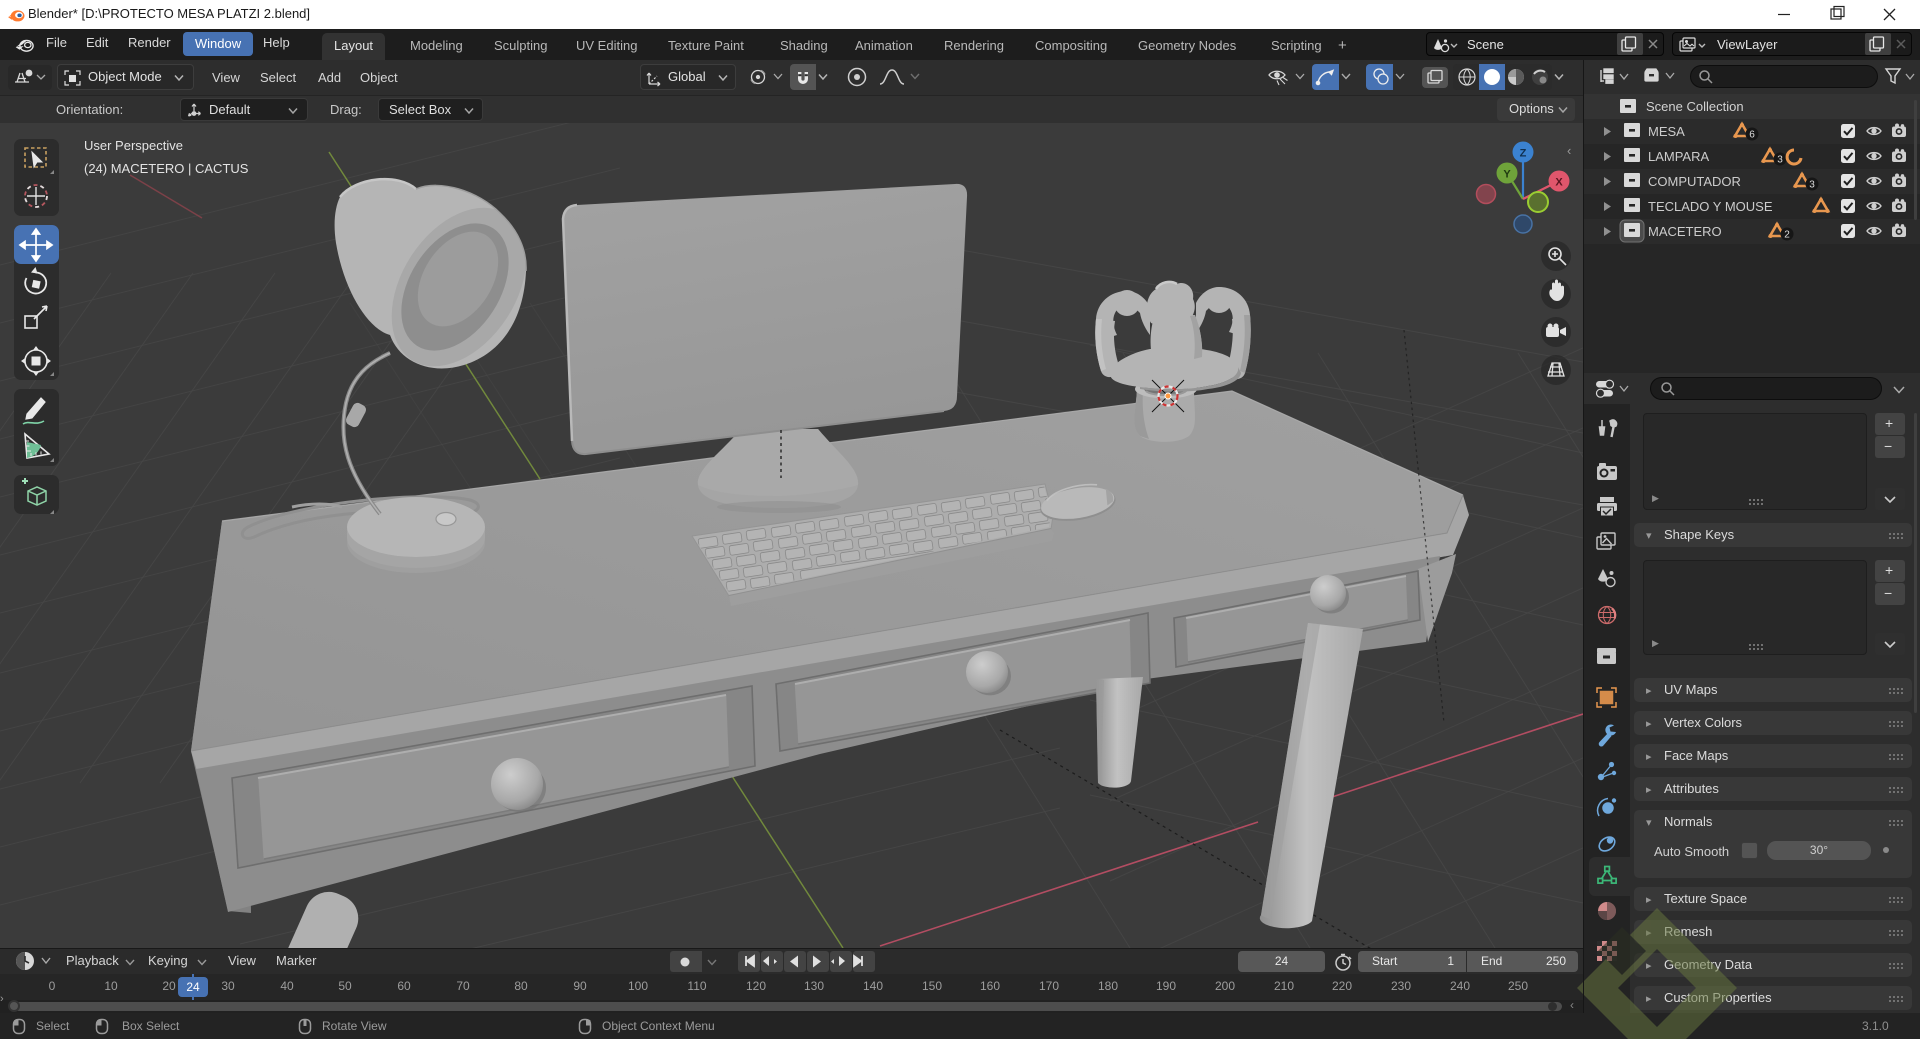 This screenshot has height=1039, width=1920. Describe the element at coordinates (1685, 231) in the screenshot. I see `svg-text: MACETERO` at that location.